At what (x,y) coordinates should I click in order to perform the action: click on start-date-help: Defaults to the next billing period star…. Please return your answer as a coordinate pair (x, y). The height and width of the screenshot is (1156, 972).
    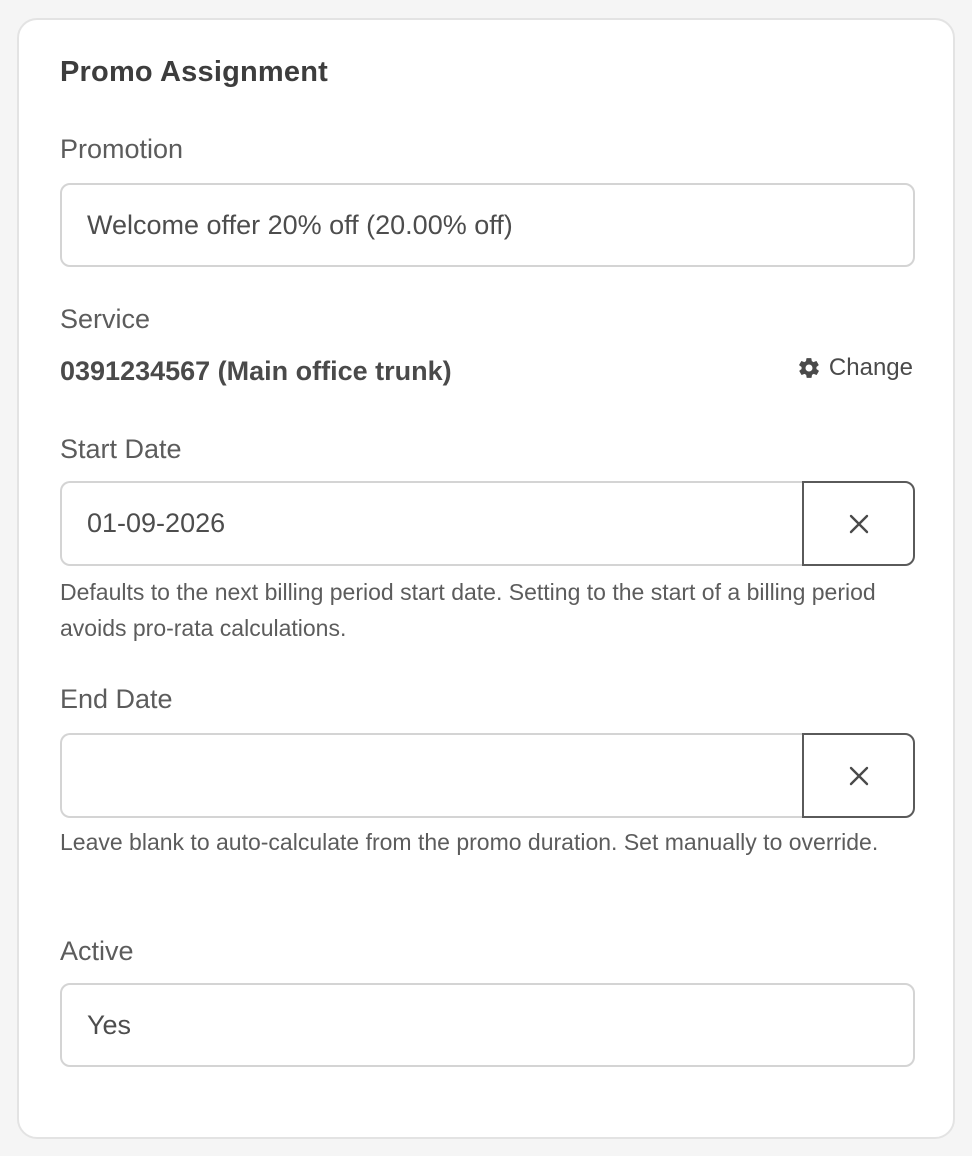
    Looking at the image, I should click on (468, 610).